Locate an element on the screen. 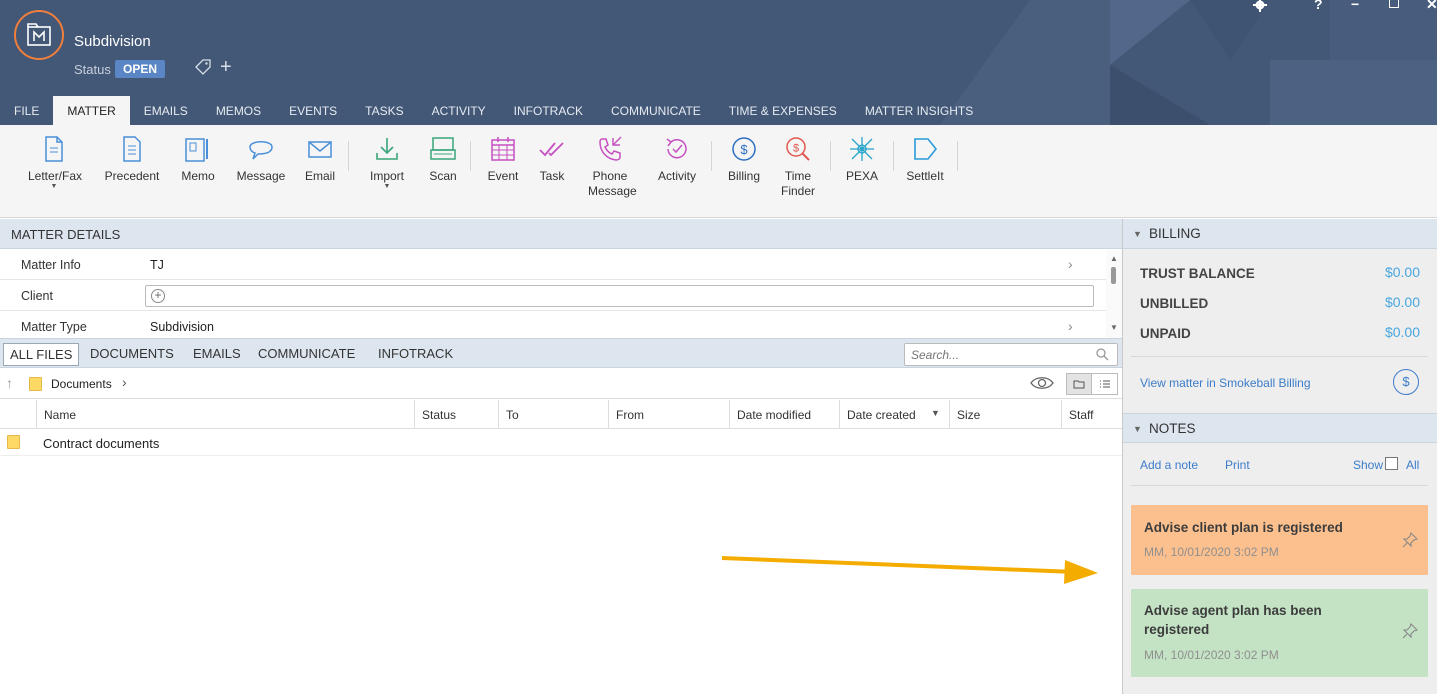 The image size is (1437, 694). show-all-checkbox is located at coordinates (1391, 463).